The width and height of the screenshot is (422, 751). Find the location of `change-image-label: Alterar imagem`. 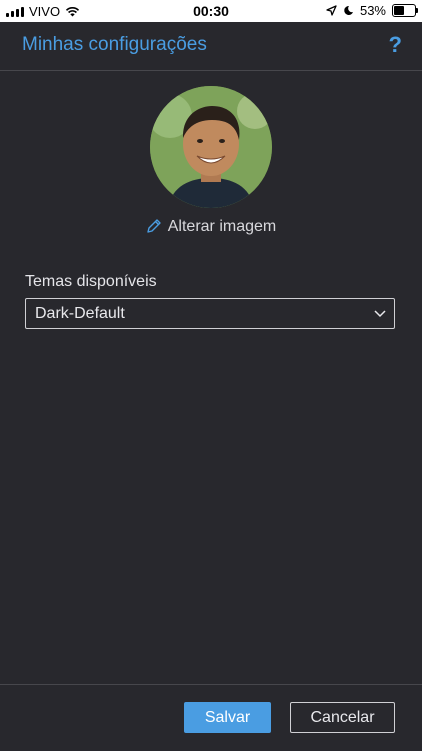

change-image-label: Alterar imagem is located at coordinates (222, 226).